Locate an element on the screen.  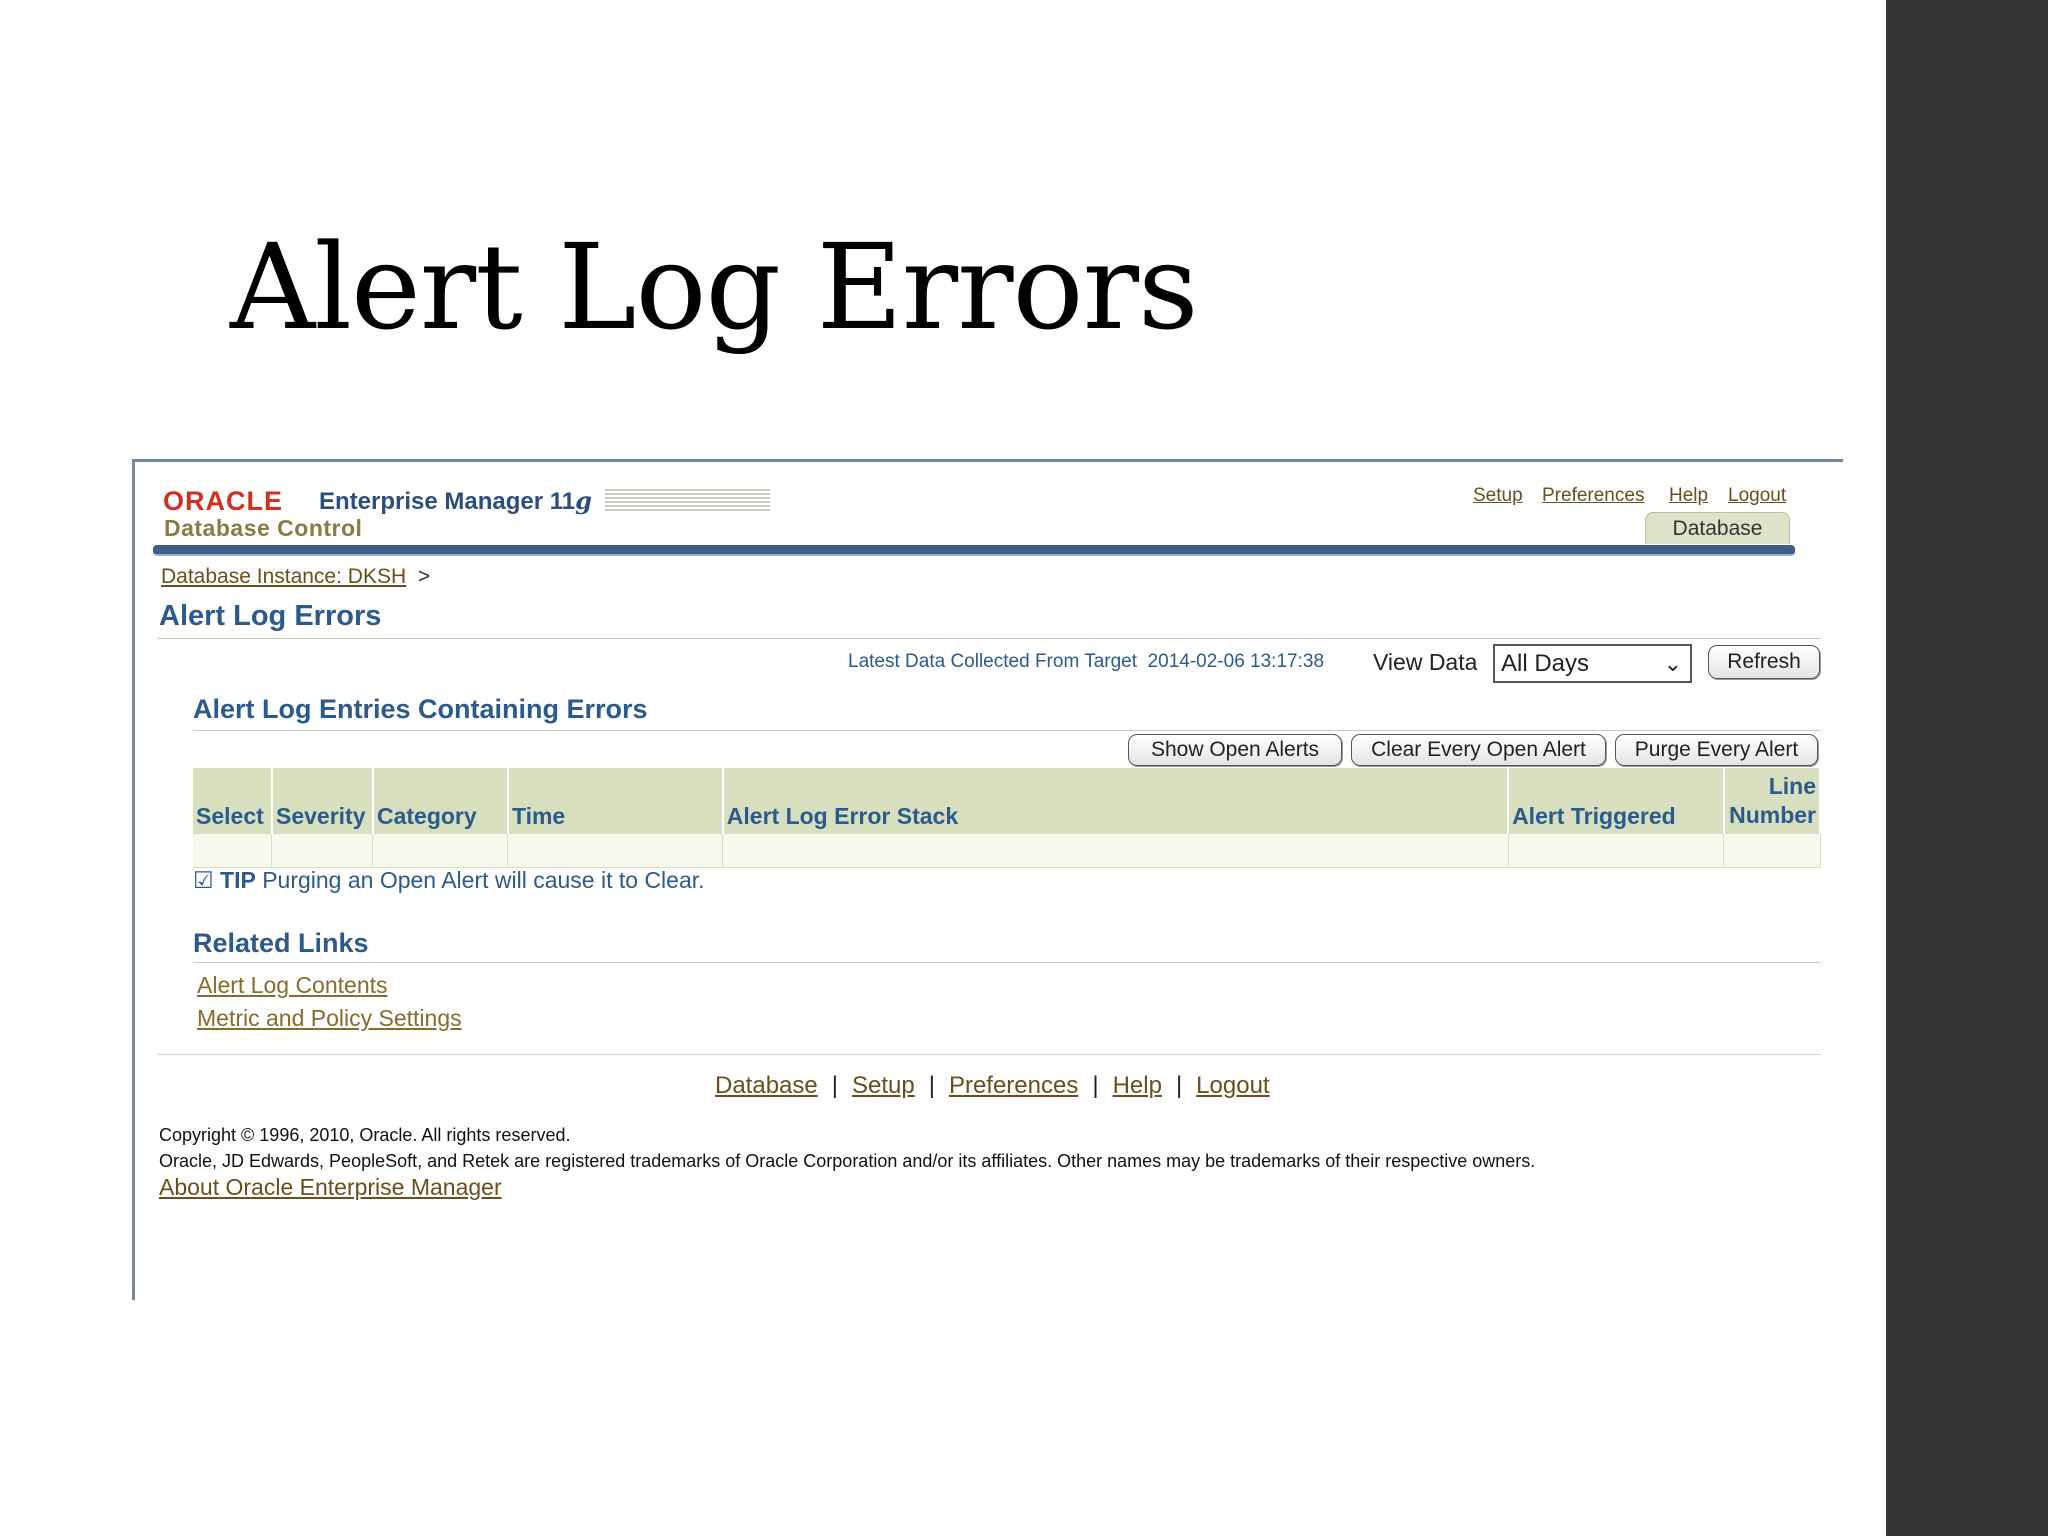
brand-stripes-decoration is located at coordinates (687, 501).